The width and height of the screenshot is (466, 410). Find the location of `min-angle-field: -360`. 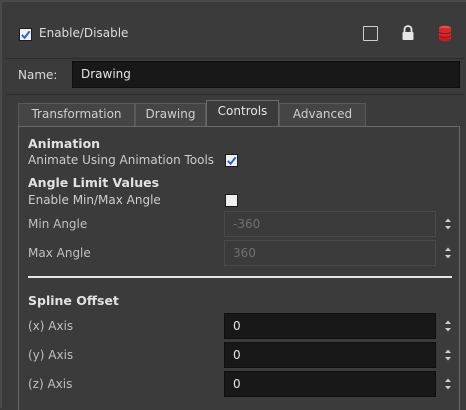

min-angle-field: -360 is located at coordinates (330, 224).